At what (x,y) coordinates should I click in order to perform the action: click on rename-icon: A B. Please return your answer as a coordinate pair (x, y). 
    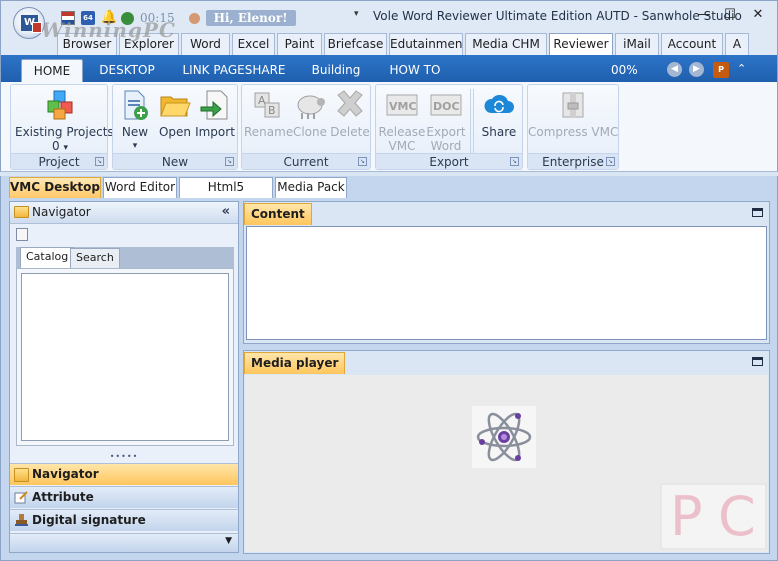
    Looking at the image, I should click on (267, 105).